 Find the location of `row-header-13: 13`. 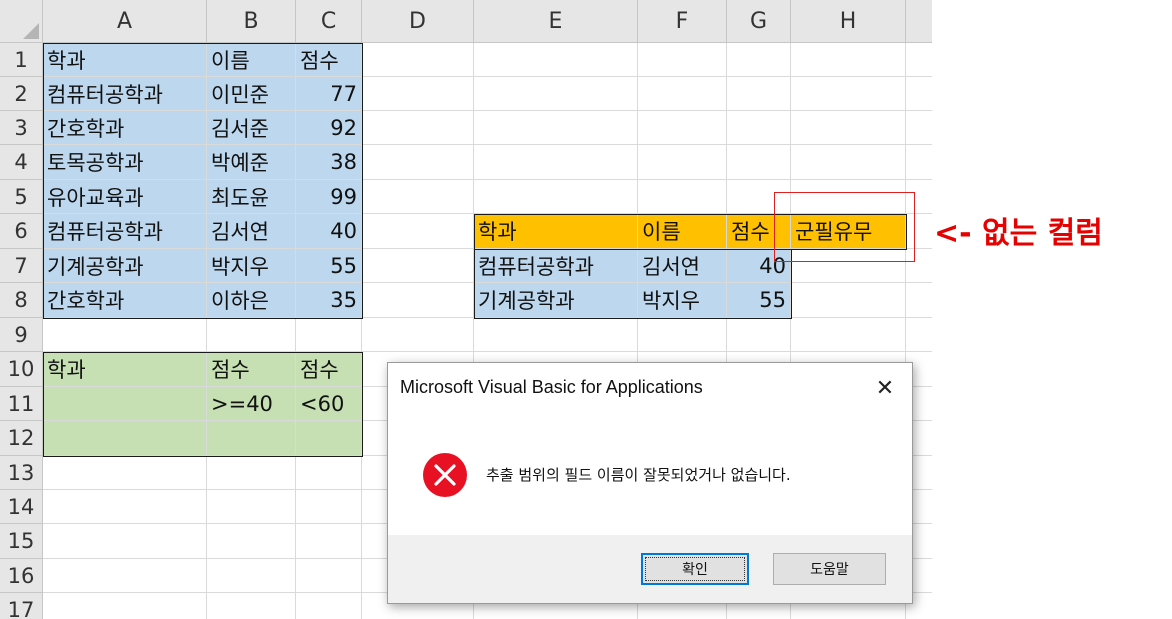

row-header-13: 13 is located at coordinates (21, 473).